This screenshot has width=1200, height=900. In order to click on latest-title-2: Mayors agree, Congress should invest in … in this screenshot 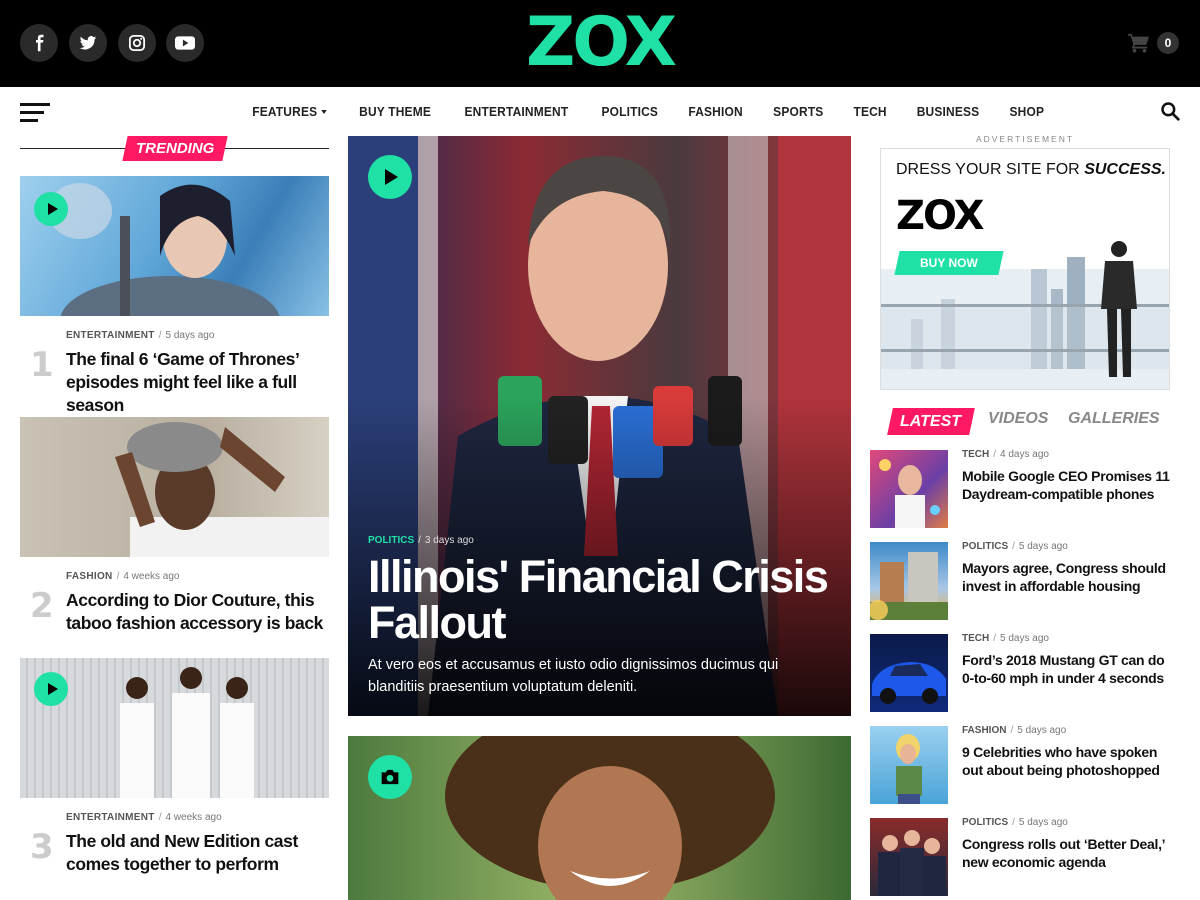, I will do `click(1069, 577)`.